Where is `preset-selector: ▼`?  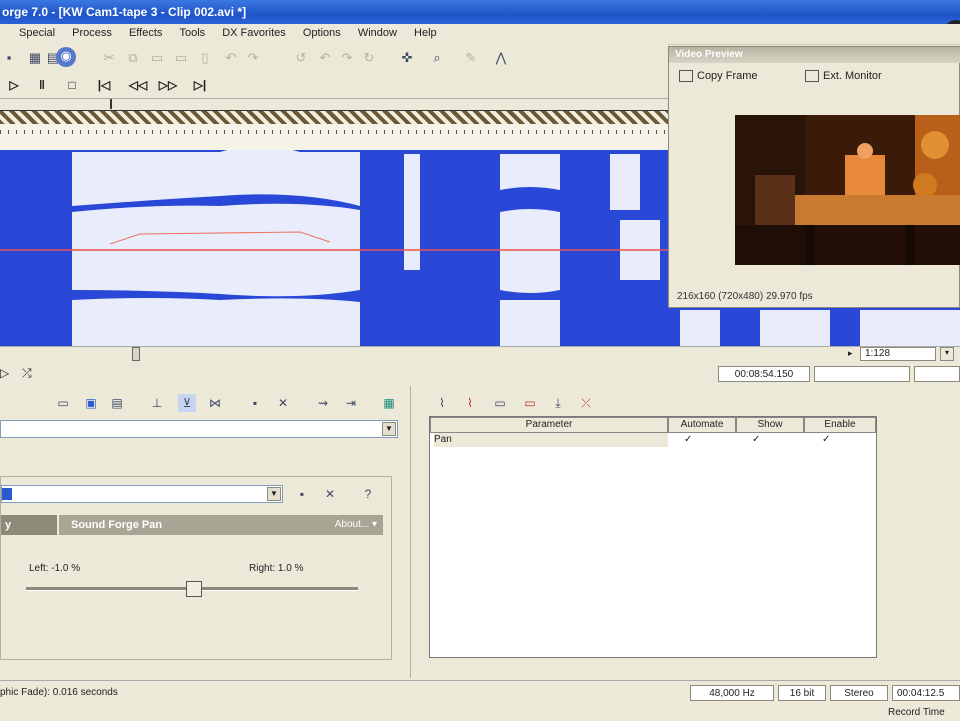 preset-selector: ▼ is located at coordinates (142, 494).